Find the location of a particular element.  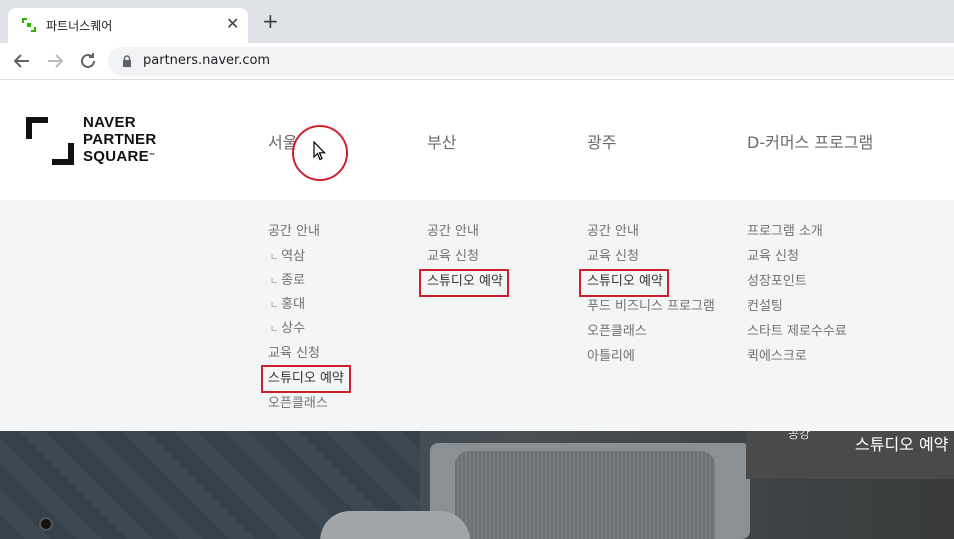

hero-studio-text: 스튜디오 예약 is located at coordinates (901, 443).